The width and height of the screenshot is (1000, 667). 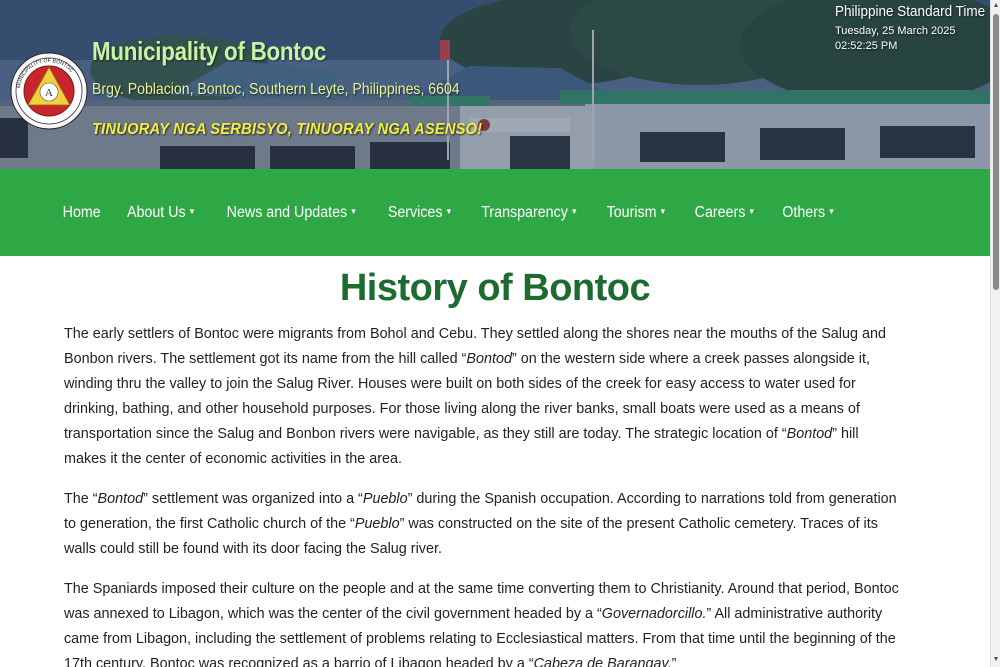 I want to click on nav-item-careers: Careers ▼, so click(x=724, y=213).